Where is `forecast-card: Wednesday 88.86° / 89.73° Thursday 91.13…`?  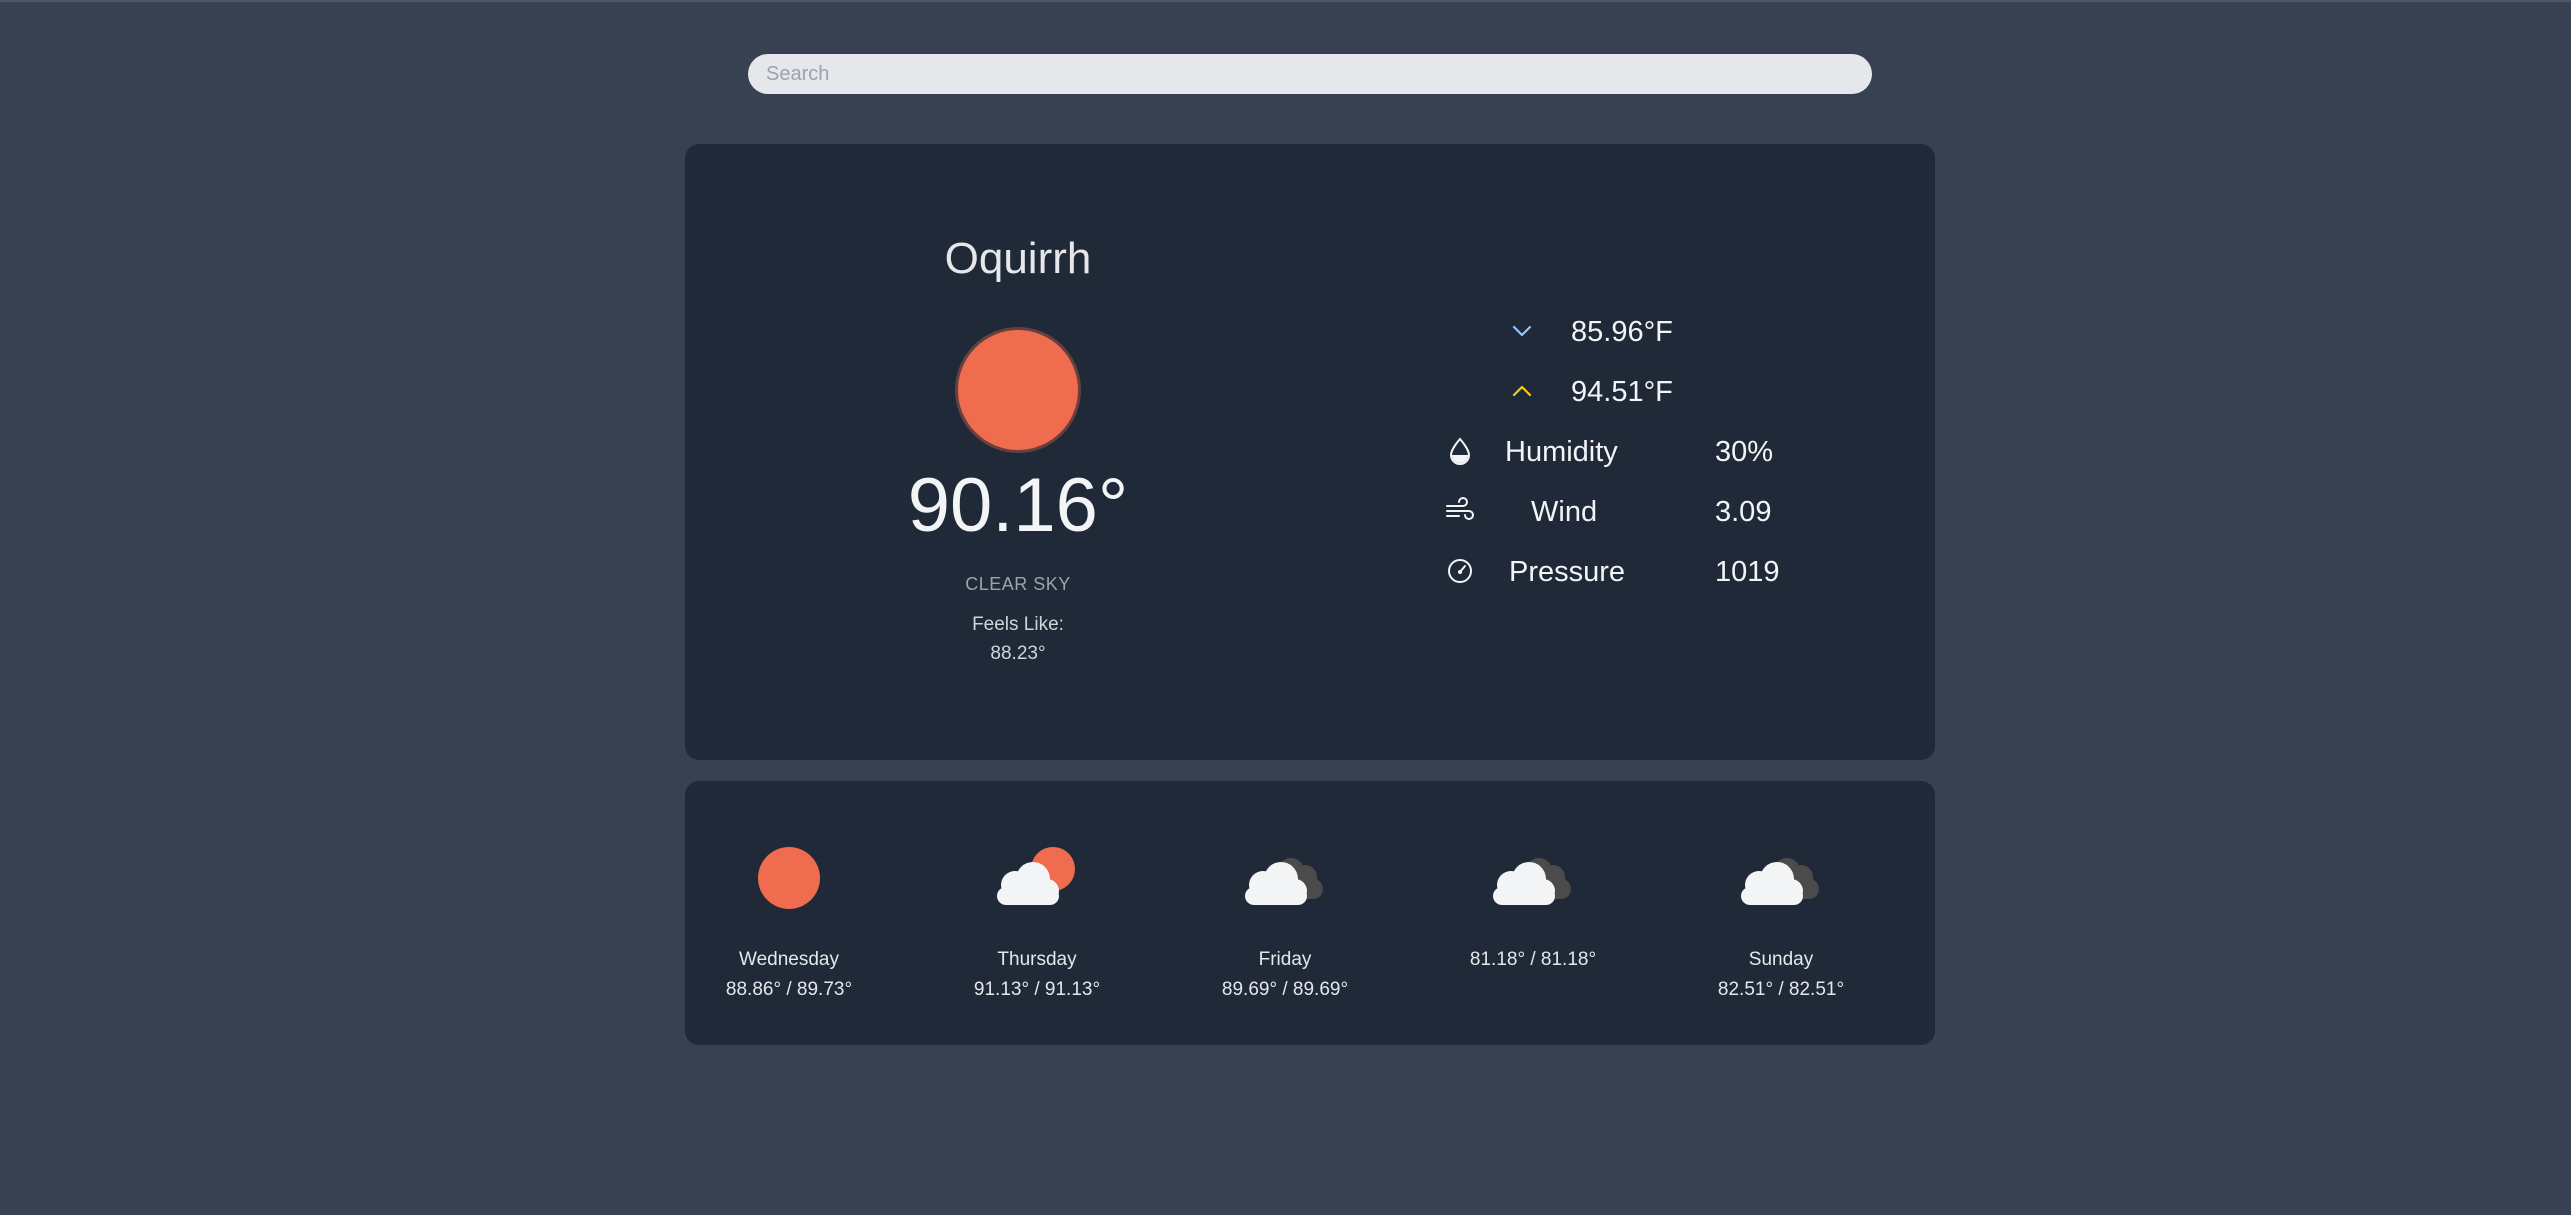 forecast-card: Wednesday 88.86° / 89.73° Thursday 91.13… is located at coordinates (1310, 913).